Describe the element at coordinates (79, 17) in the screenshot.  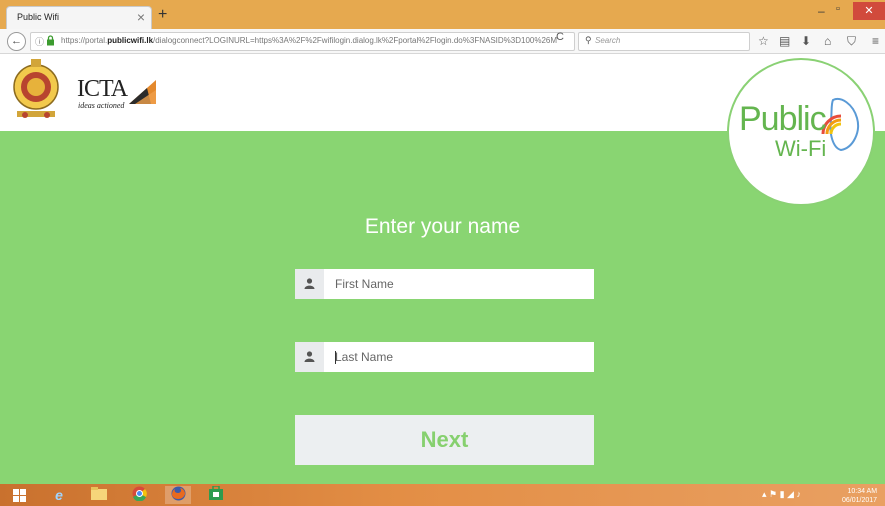
I see `browser-tab: Public Wifi ×` at that location.